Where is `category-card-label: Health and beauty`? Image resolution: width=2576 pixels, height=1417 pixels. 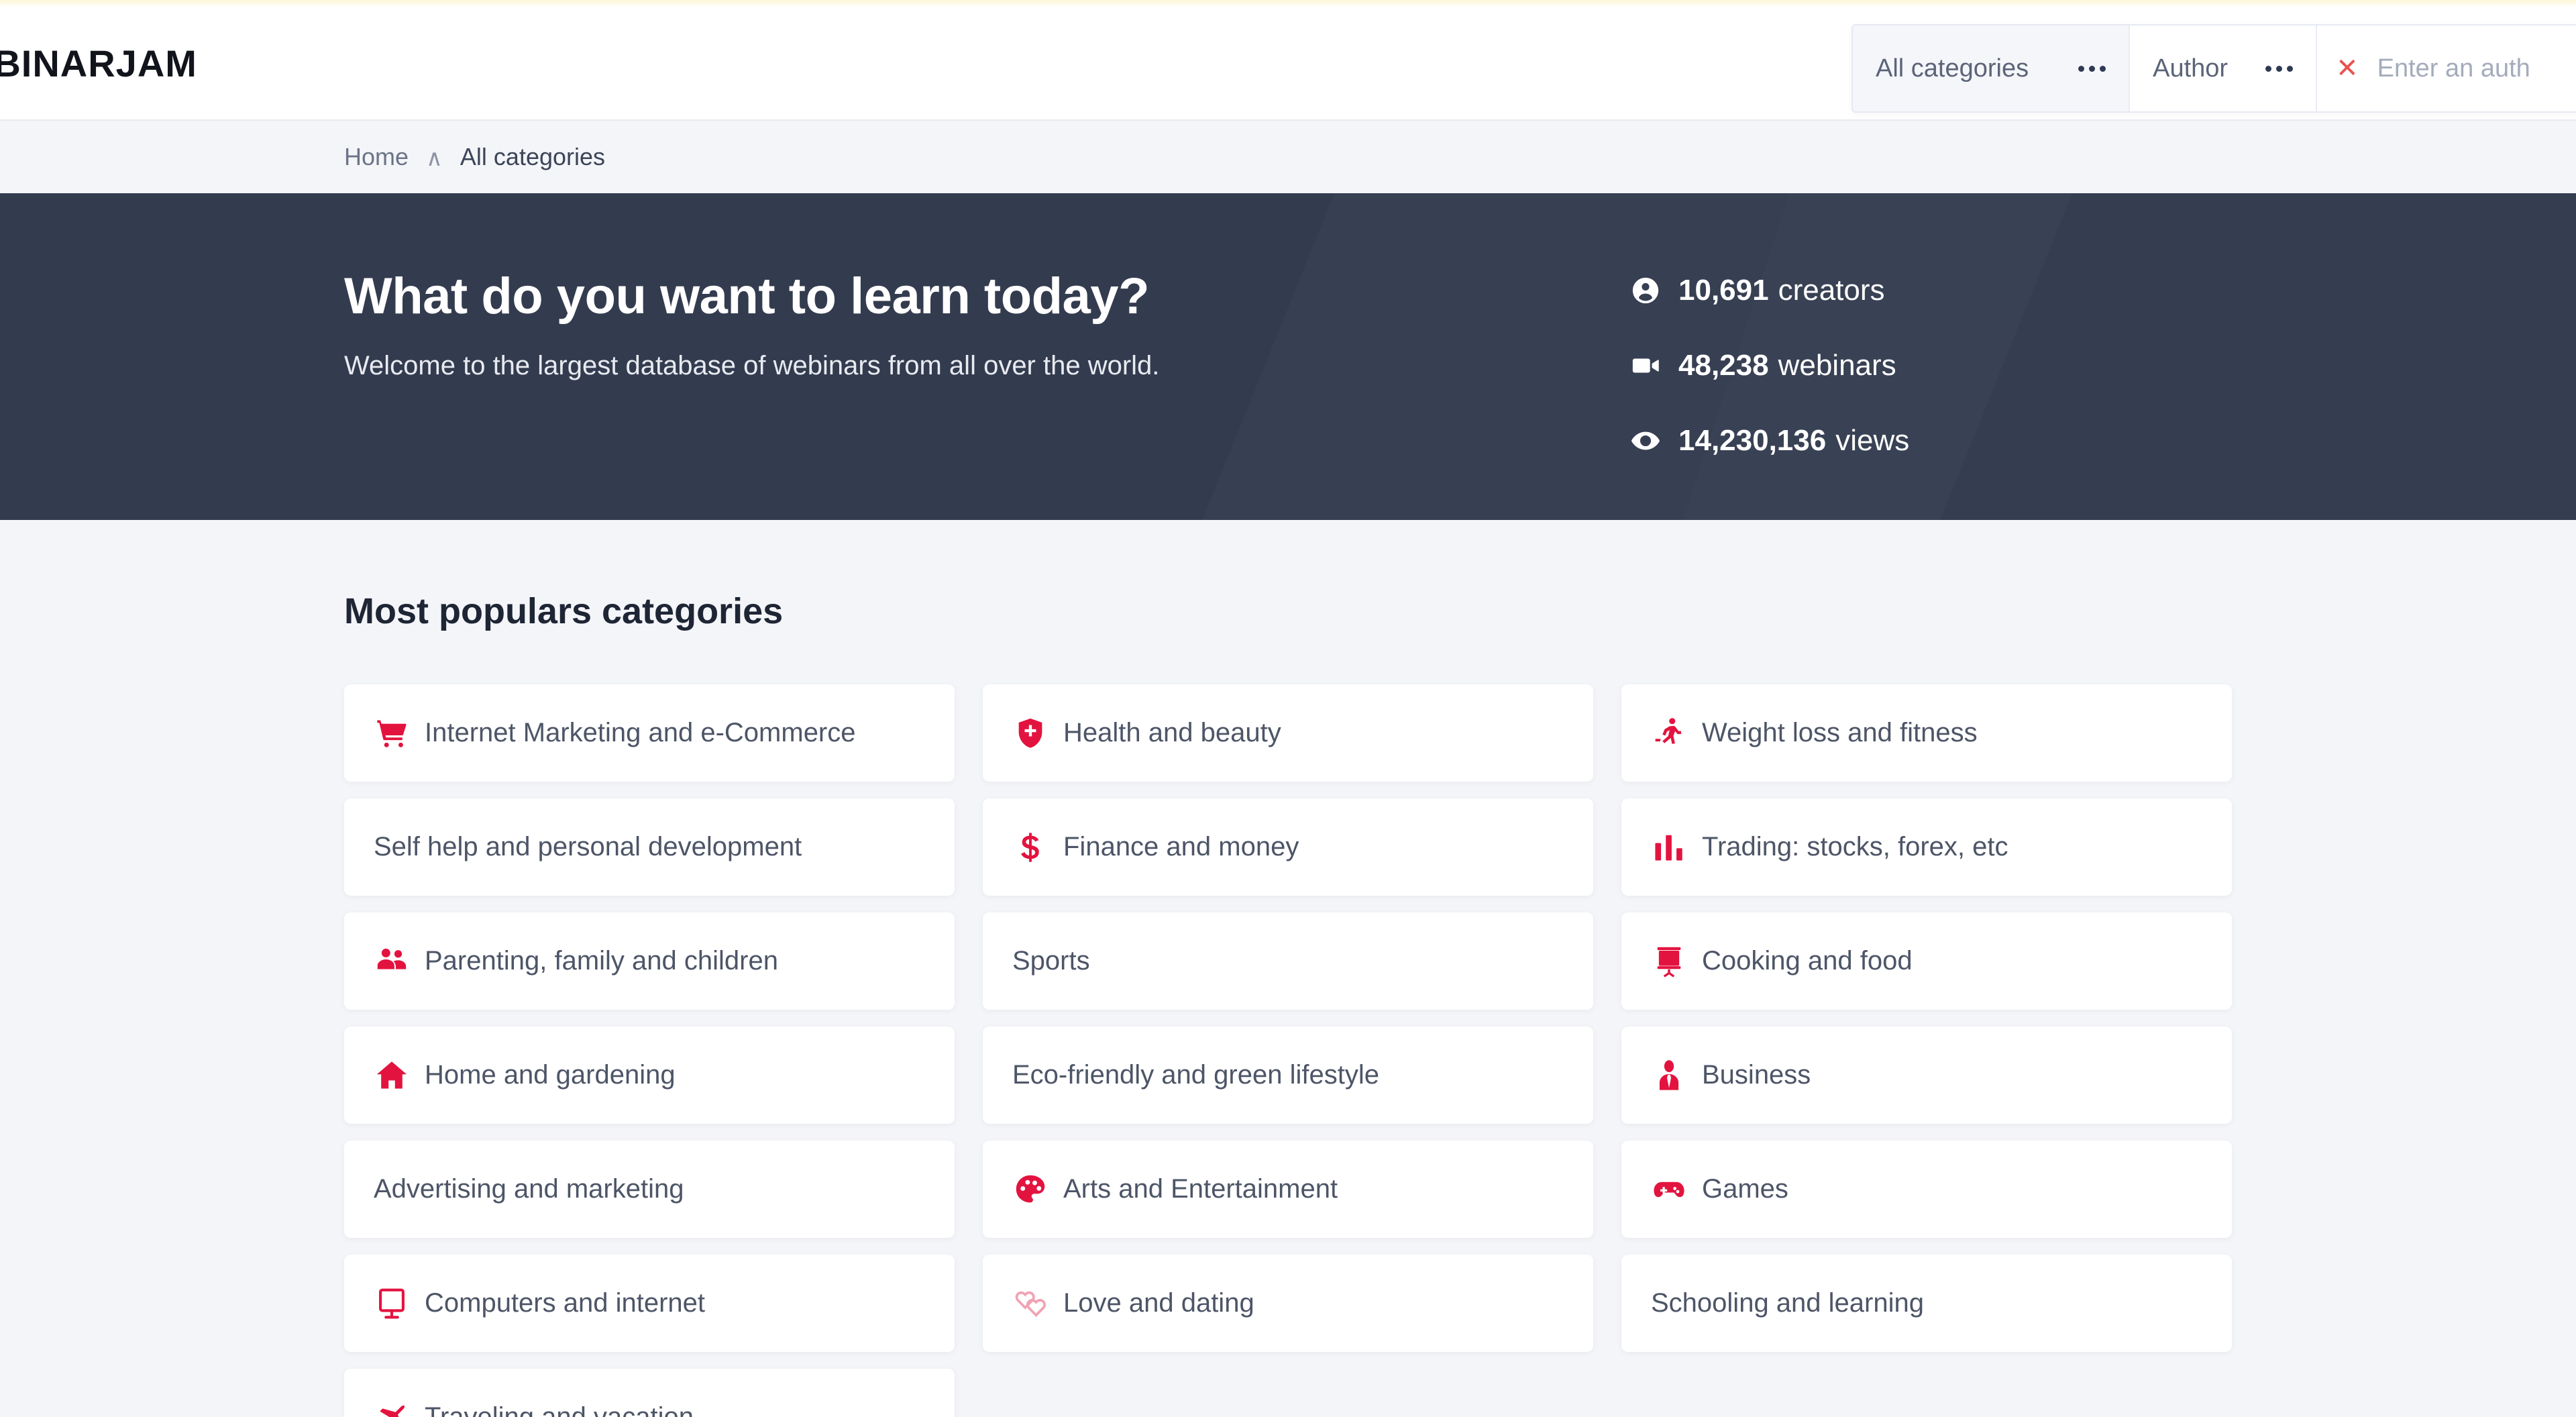
category-card-label: Health and beauty is located at coordinates (1172, 733).